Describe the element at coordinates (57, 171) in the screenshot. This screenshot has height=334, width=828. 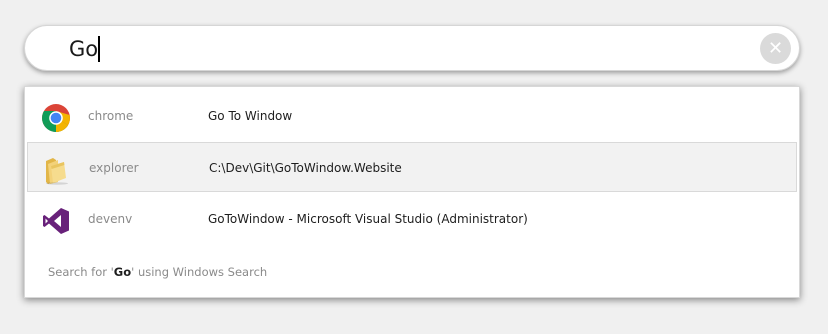
I see `folder-icon` at that location.